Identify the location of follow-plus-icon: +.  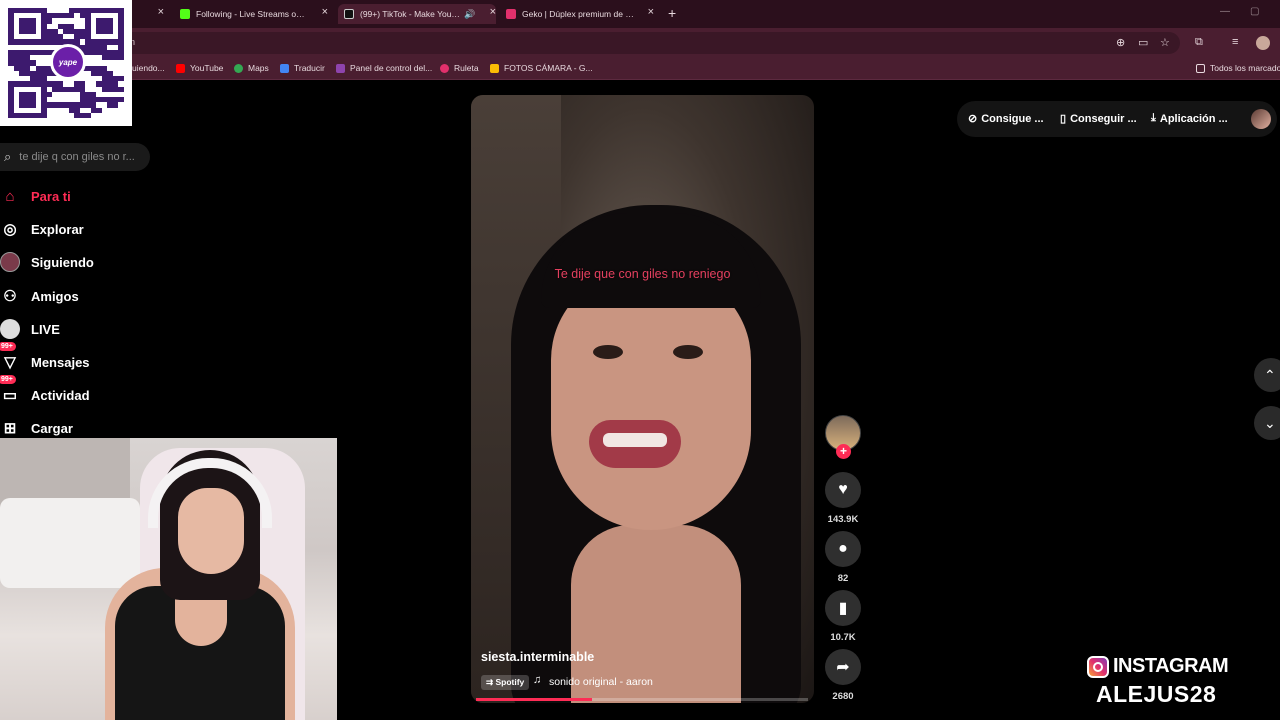
(843, 451).